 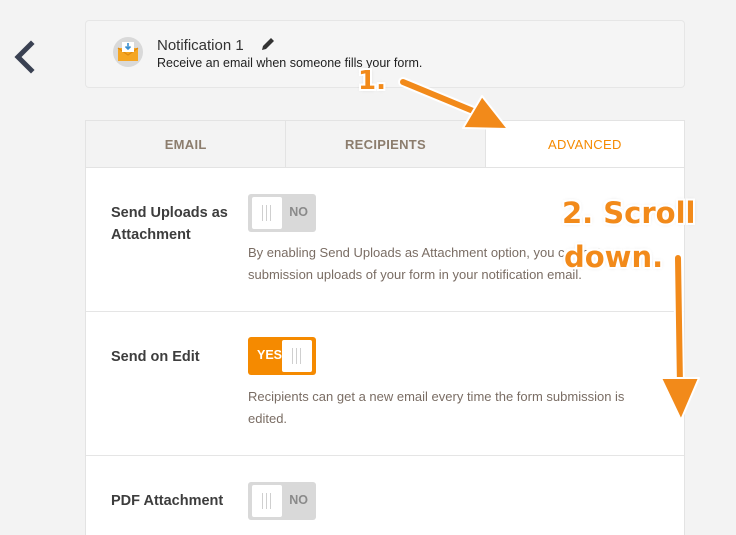 What do you see at coordinates (186, 144) in the screenshot?
I see `tab-email: EMAIL` at bounding box center [186, 144].